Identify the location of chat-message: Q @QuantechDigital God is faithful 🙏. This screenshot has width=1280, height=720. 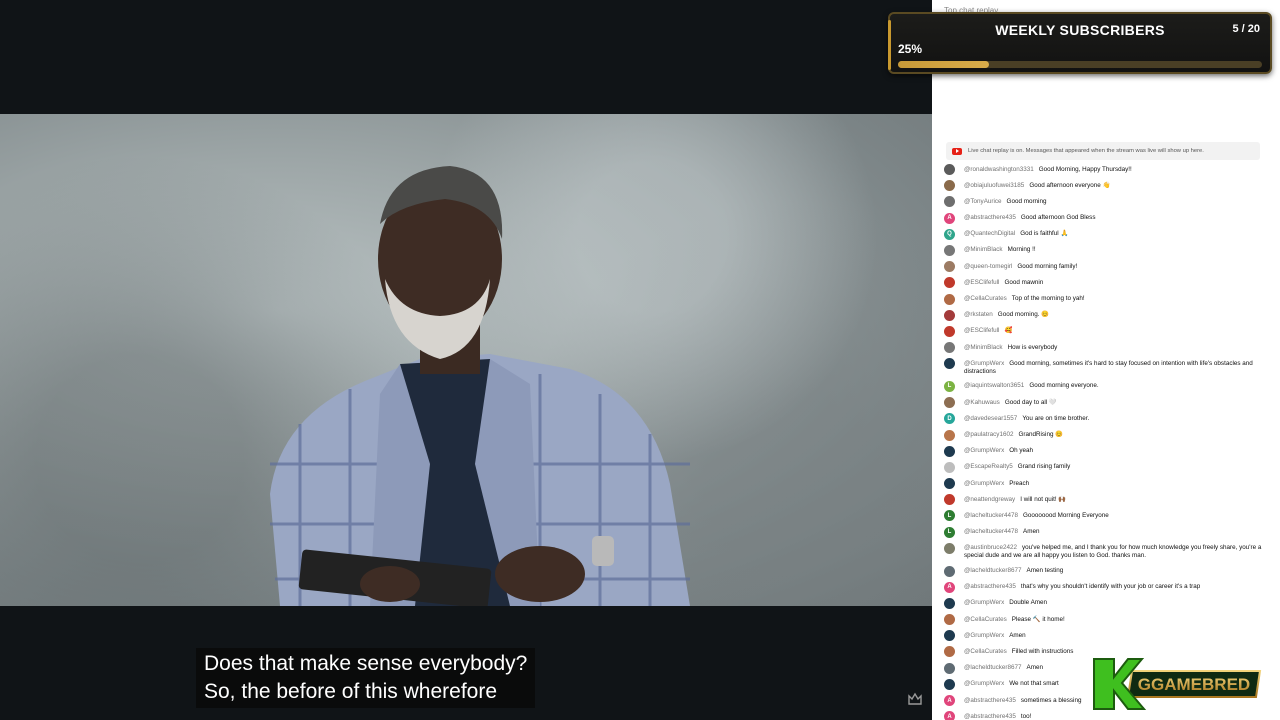
(1106, 234).